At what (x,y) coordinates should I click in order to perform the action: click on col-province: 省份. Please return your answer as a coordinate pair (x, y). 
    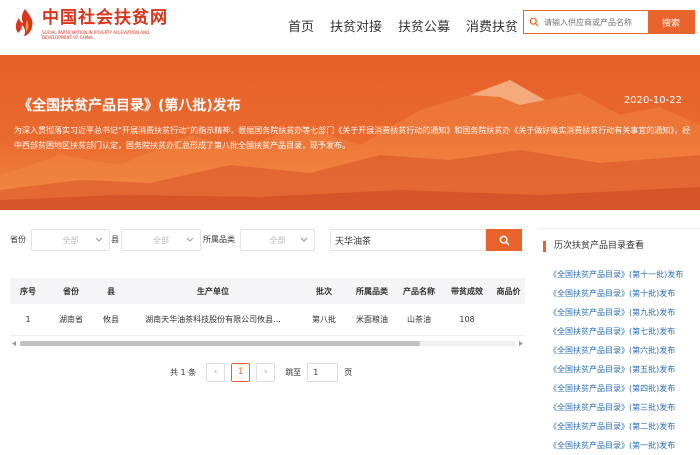
    Looking at the image, I should click on (71, 291).